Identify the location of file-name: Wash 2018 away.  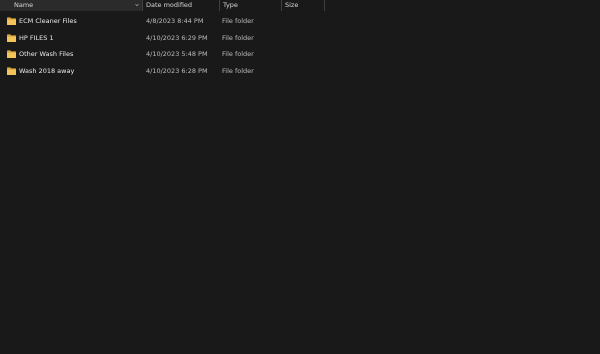
(47, 71).